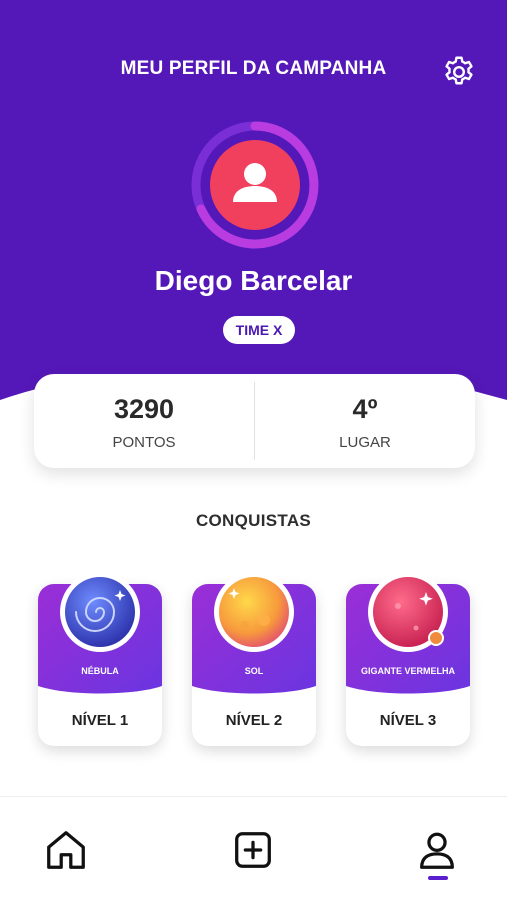  I want to click on add-icon, so click(253, 850).